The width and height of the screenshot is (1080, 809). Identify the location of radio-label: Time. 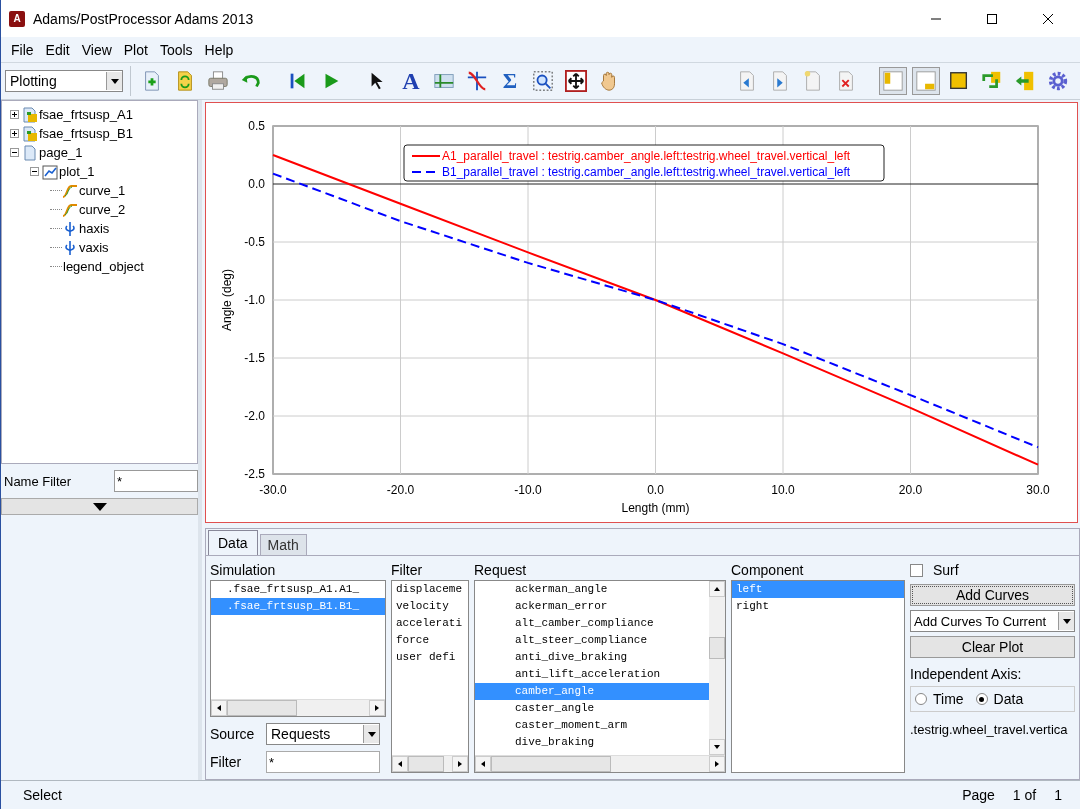
(948, 699).